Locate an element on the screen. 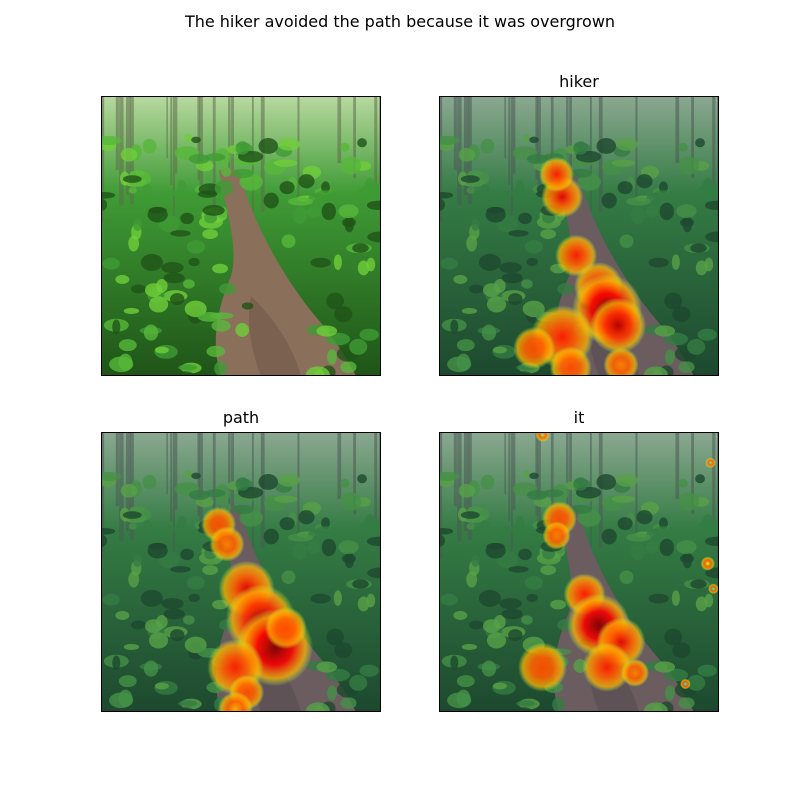 Image resolution: width=800 pixels, height=800 pixels. panel-hiker is located at coordinates (579, 236).